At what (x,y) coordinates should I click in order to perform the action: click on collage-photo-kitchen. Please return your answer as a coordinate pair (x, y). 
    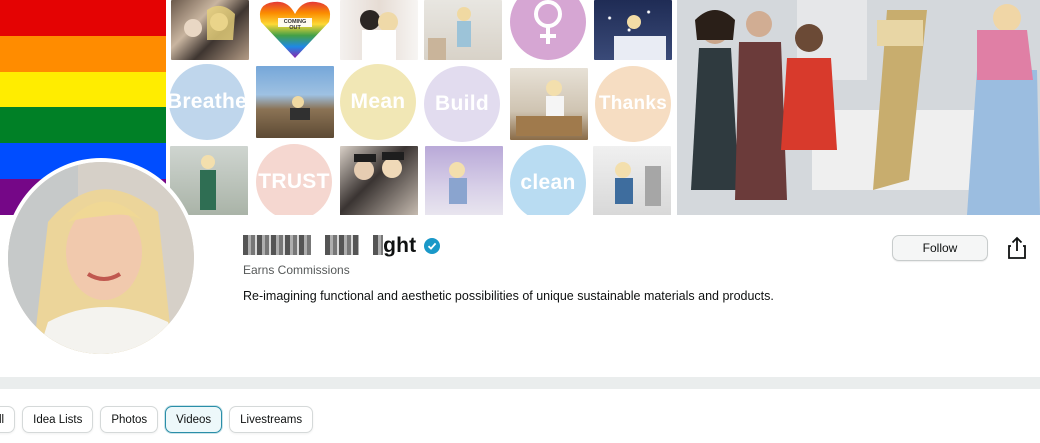
    Looking at the image, I should click on (549, 104).